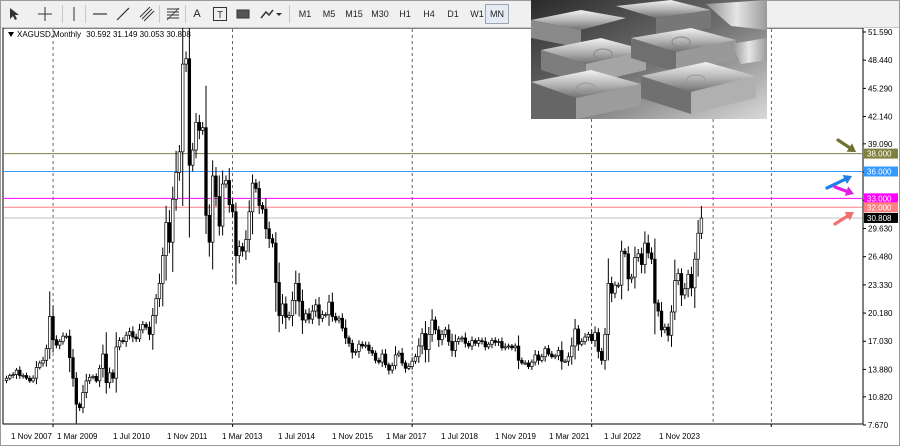 This screenshot has width=900, height=446. Describe the element at coordinates (123, 14) in the screenshot. I see `trendline-icon` at that location.